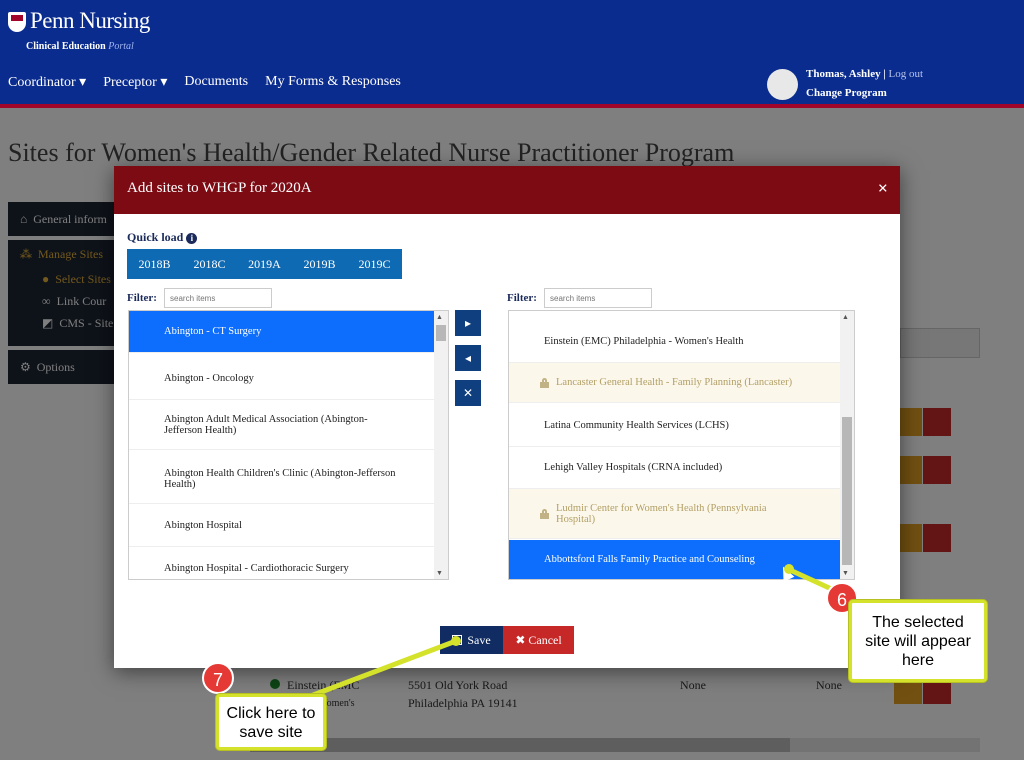 The image size is (1024, 760). I want to click on callout-6-dot, so click(789, 569).